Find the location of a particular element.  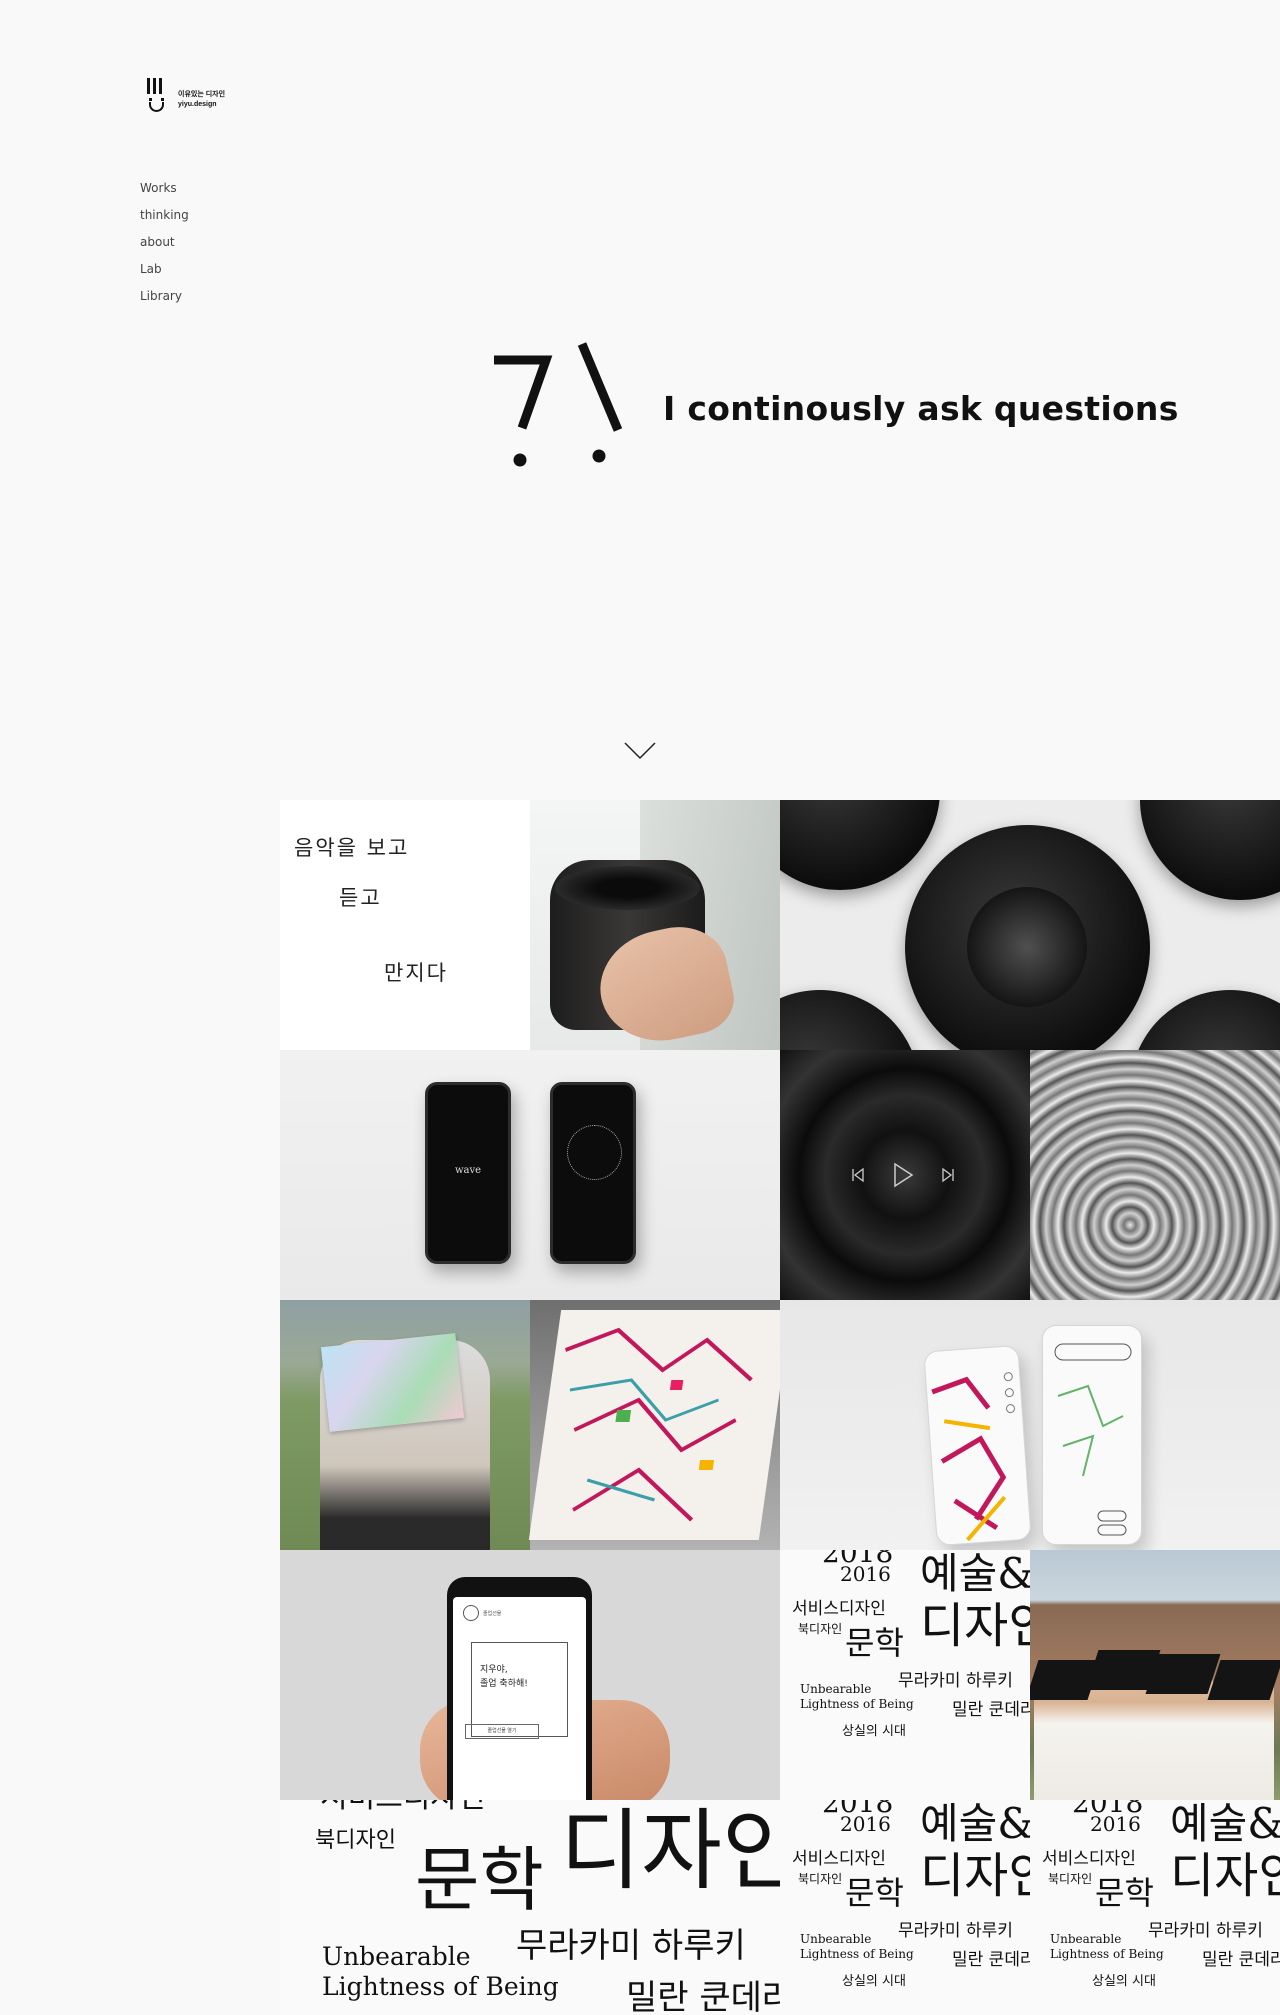

phone-image is located at coordinates (593, 1173).